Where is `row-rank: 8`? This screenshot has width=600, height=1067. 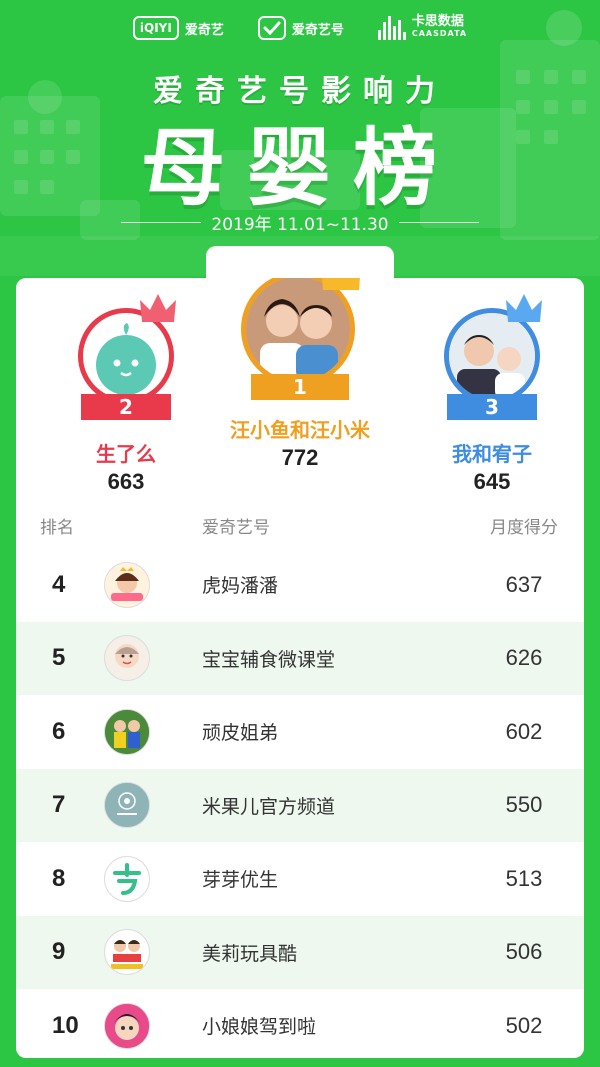 row-rank: 8 is located at coordinates (59, 878).